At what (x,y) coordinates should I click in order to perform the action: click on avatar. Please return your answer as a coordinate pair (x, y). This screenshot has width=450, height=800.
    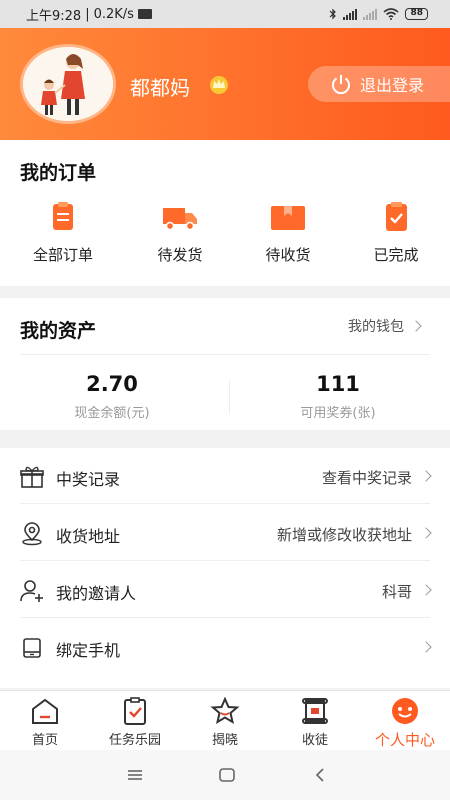
    Looking at the image, I should click on (68, 84).